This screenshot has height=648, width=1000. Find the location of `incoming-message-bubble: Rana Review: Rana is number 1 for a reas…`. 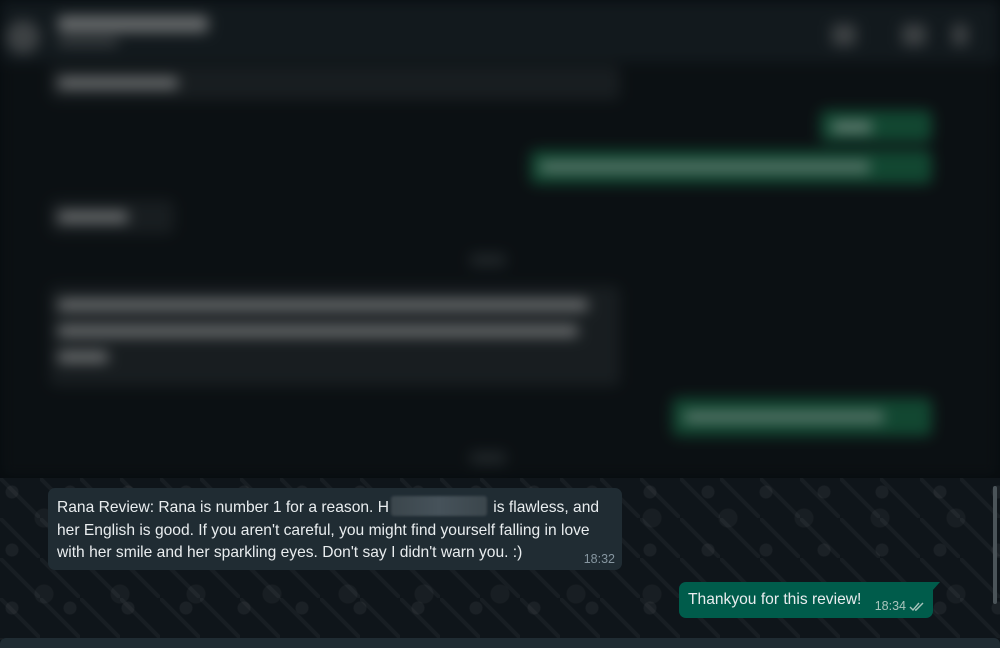

incoming-message-bubble: Rana Review: Rana is number 1 for a reas… is located at coordinates (335, 529).